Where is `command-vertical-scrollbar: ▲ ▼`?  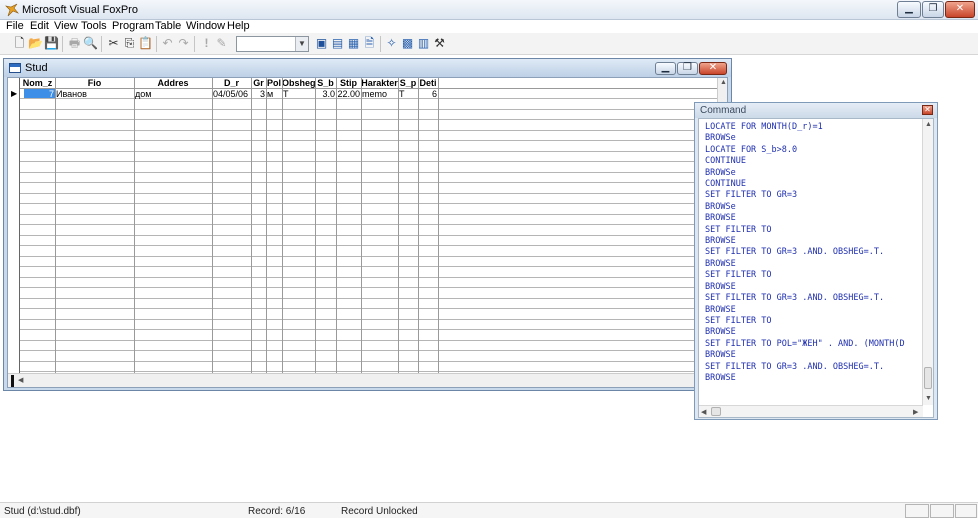
command-vertical-scrollbar: ▲ ▼ is located at coordinates (927, 262).